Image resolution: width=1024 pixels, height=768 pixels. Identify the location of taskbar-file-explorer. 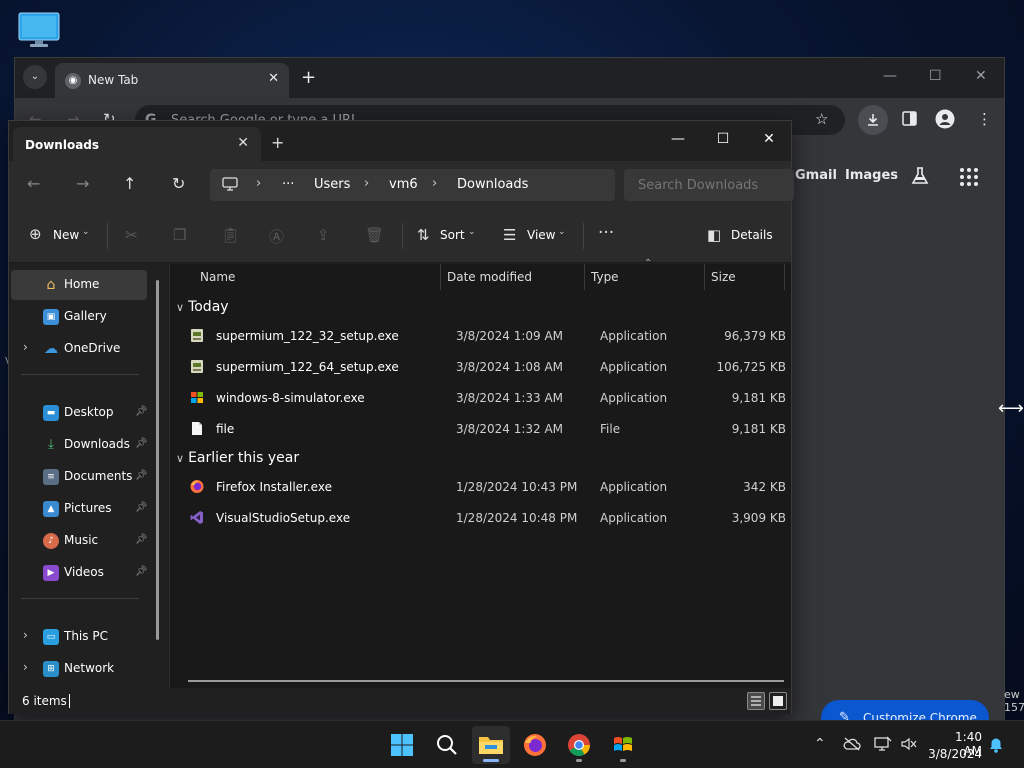
(491, 745).